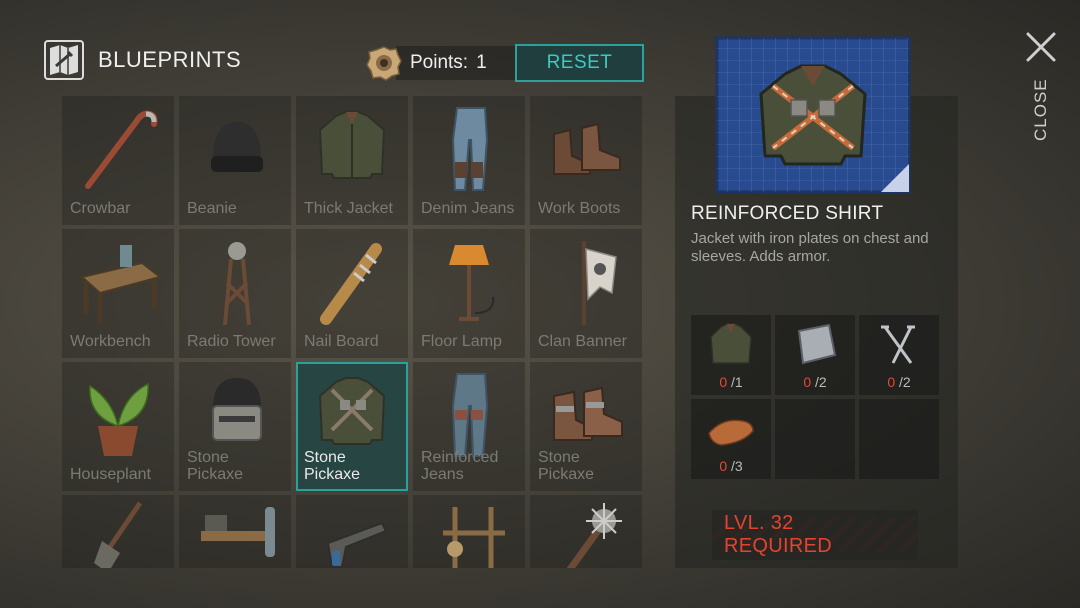  Describe the element at coordinates (351, 284) in the screenshot. I see `nail-board-icon` at that location.